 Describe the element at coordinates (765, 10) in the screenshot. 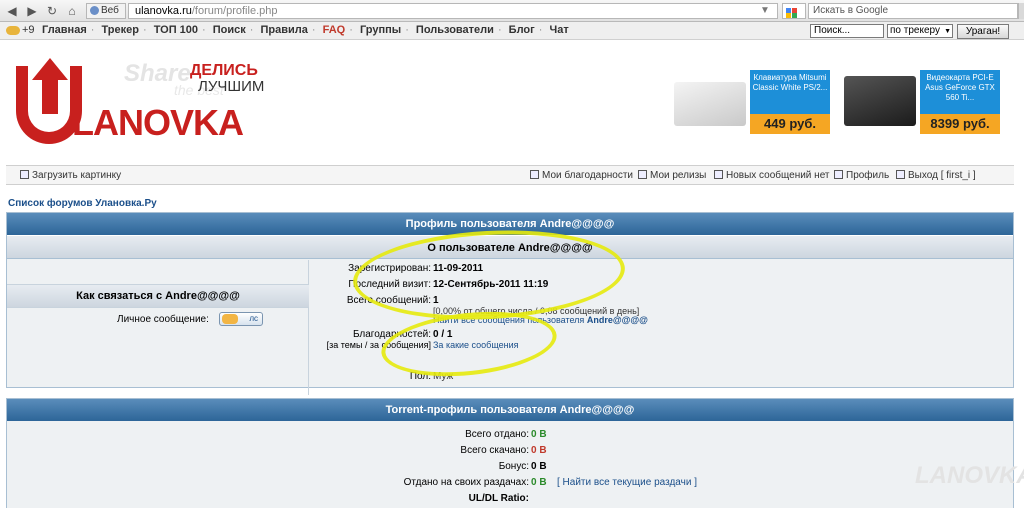

I see `url-dropdown-icon: ▼` at that location.